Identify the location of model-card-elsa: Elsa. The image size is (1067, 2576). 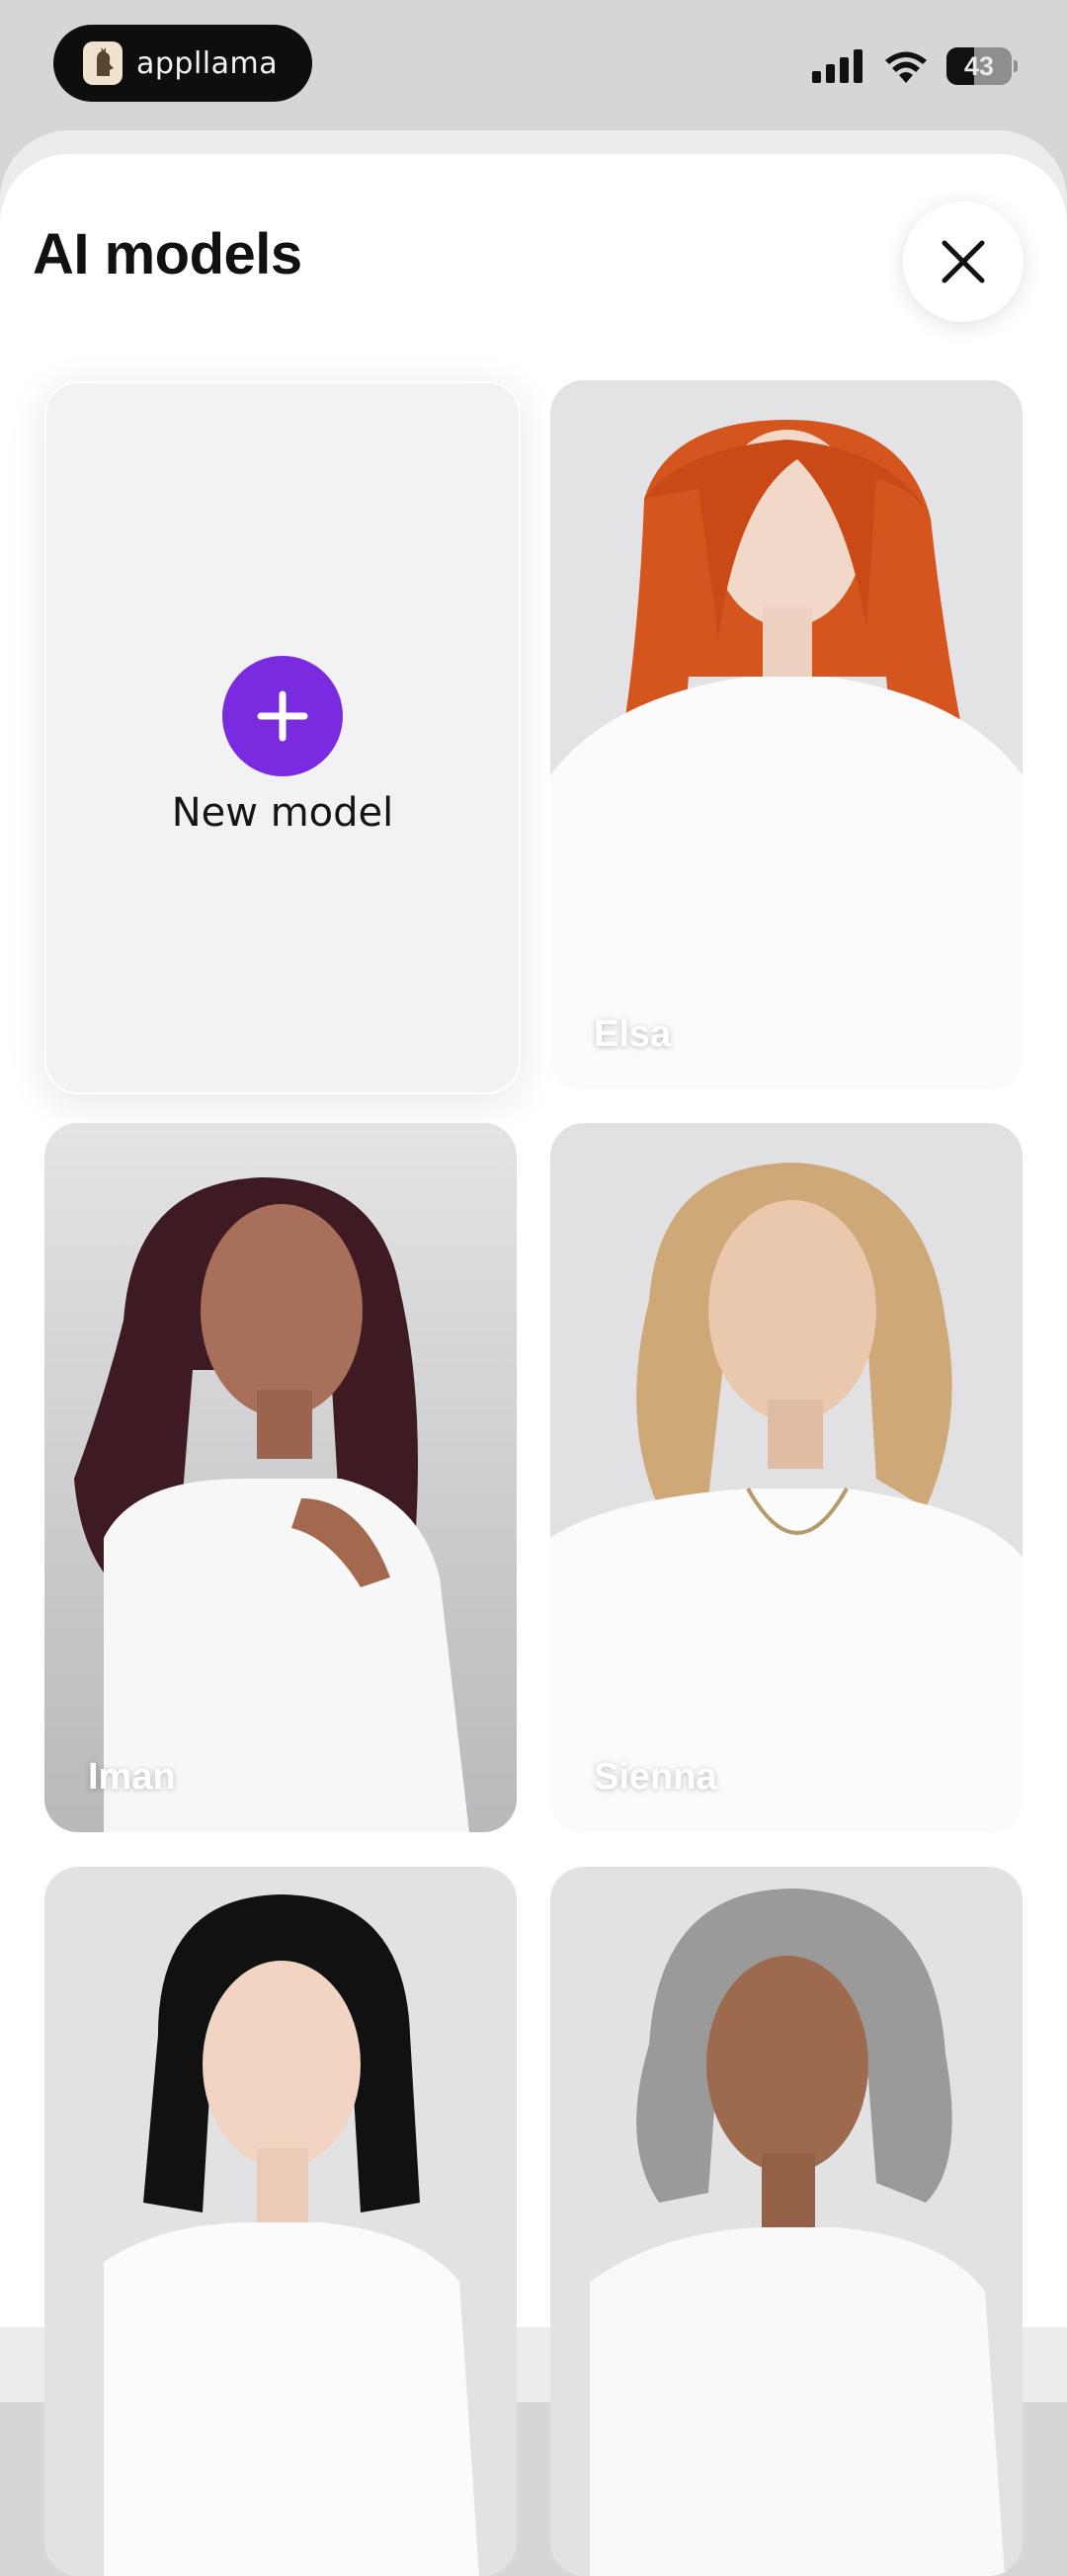
(786, 734).